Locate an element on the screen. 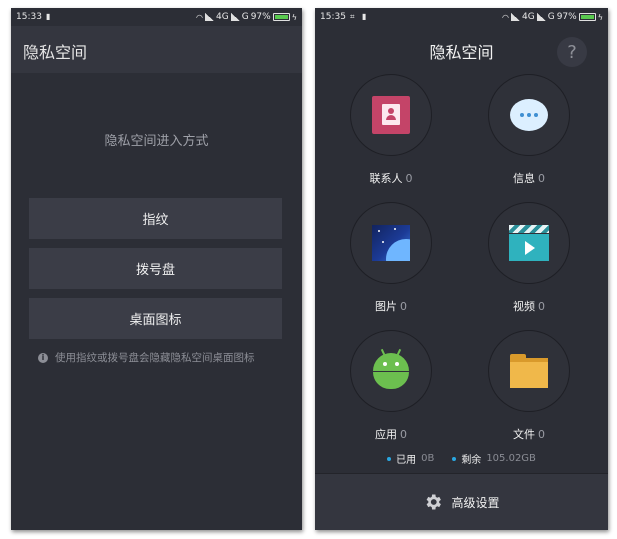 This screenshot has height=539, width=617. photos-icon is located at coordinates (391, 243).